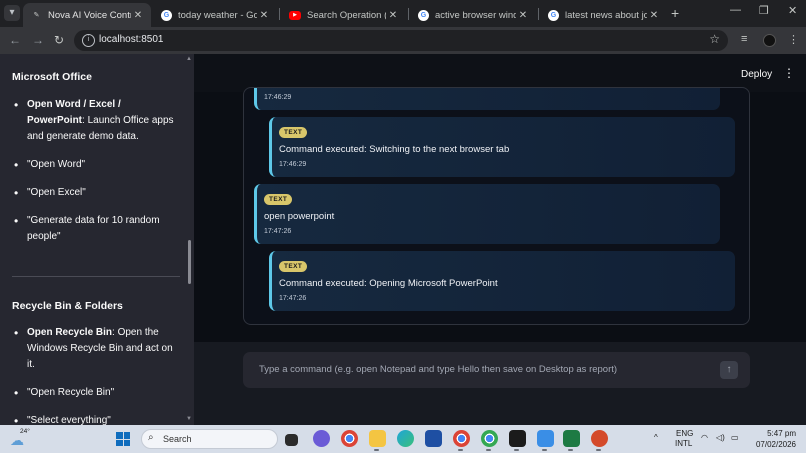  I want to click on volume-icon: ◁), so click(720, 437).